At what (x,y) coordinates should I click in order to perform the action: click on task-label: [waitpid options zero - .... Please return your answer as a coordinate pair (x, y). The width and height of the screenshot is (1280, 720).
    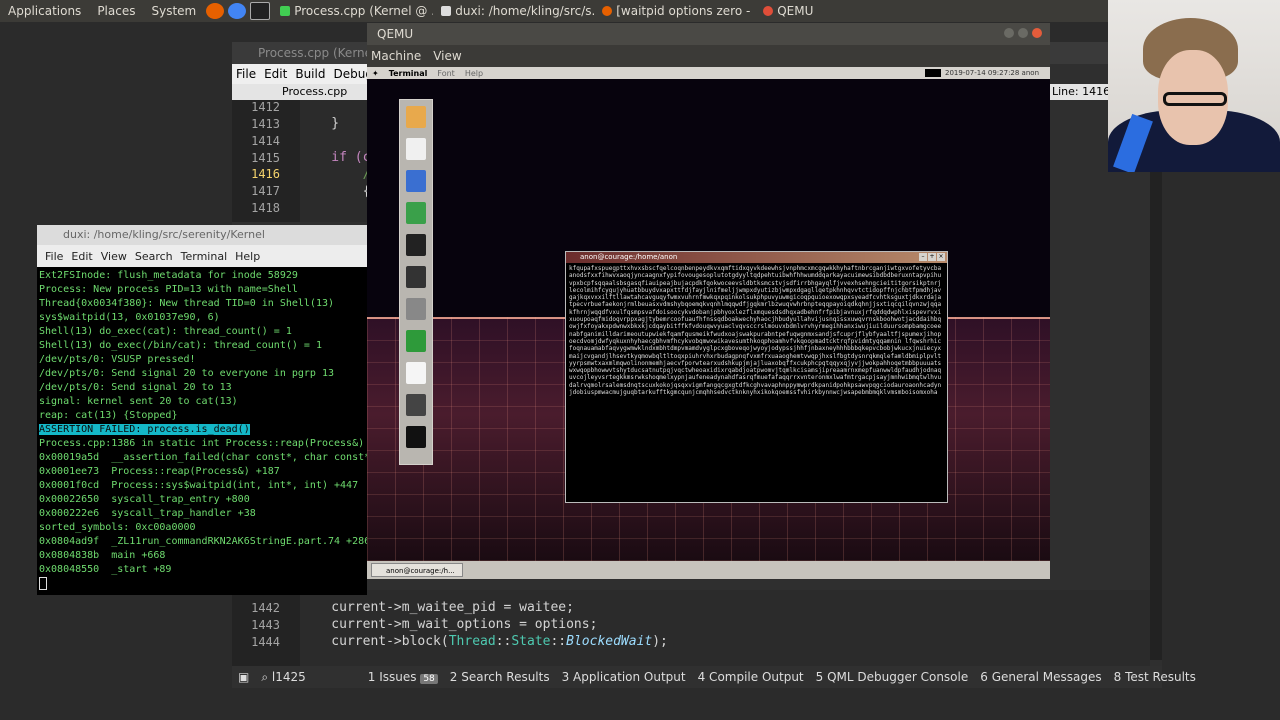
    Looking at the image, I should click on (686, 11).